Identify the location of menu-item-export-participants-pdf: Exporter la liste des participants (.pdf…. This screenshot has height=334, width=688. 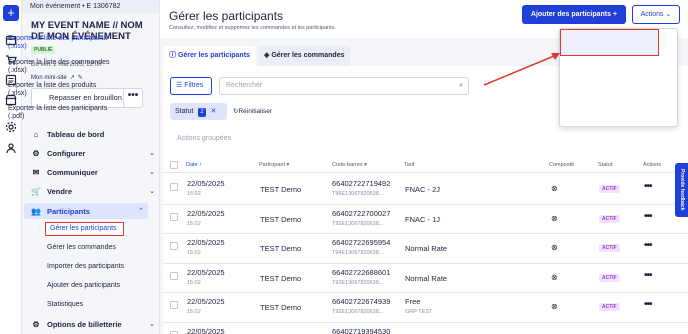
(60, 113).